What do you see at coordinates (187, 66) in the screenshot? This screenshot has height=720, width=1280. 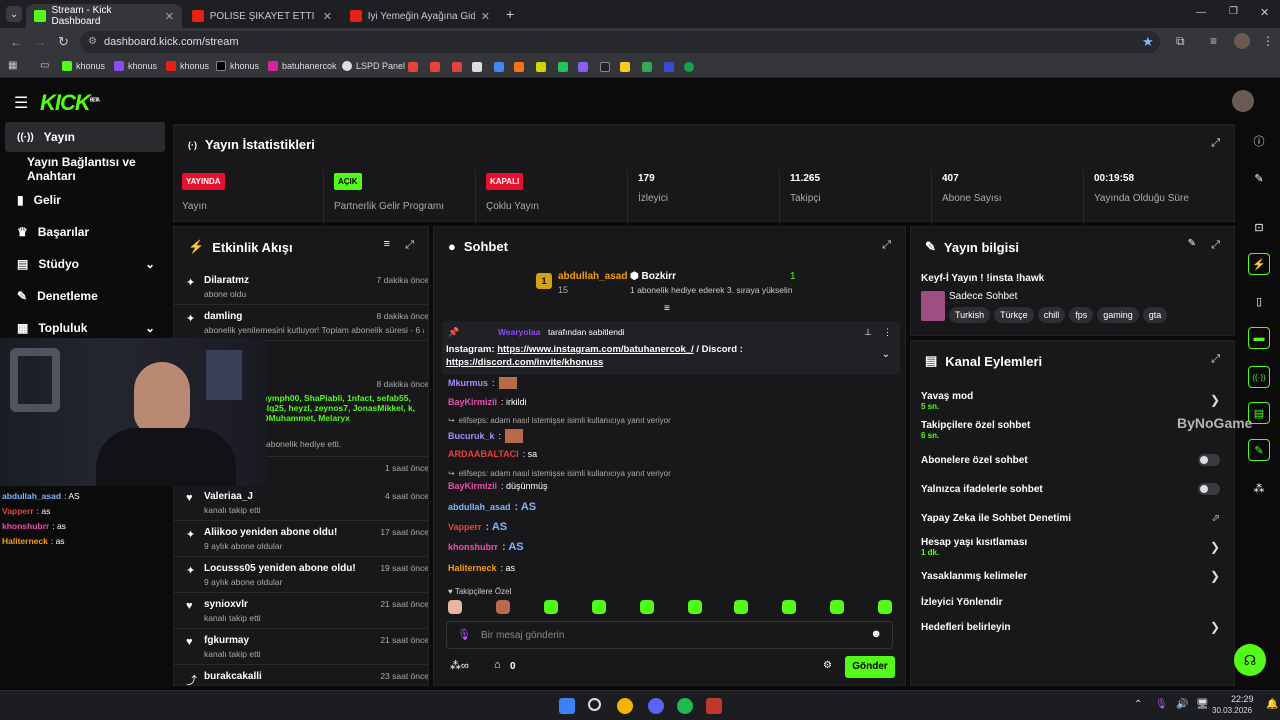 I see `bookmark-youtube: khonus` at bounding box center [187, 66].